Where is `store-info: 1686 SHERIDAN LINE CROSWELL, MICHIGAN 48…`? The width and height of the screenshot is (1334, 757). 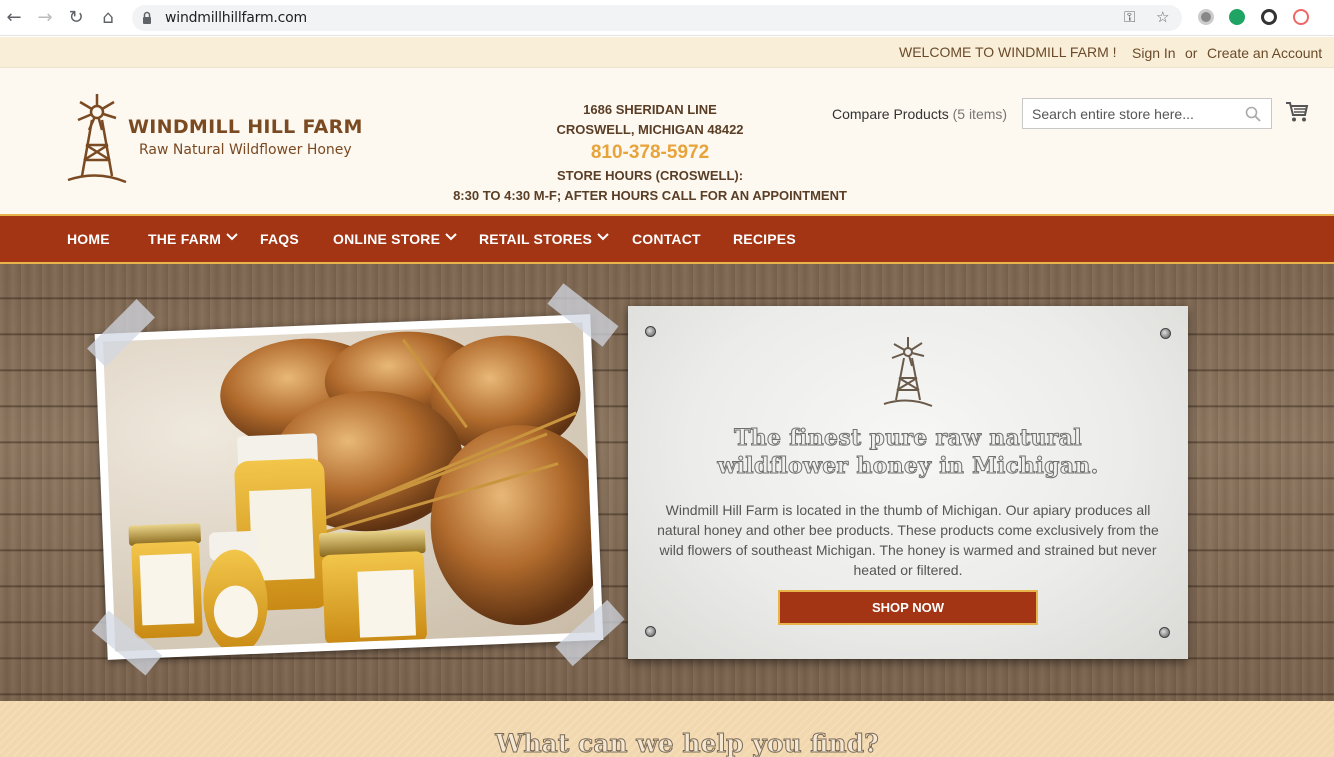
store-info: 1686 SHERIDAN LINE CROSWELL, MICHIGAN 48… is located at coordinates (650, 153).